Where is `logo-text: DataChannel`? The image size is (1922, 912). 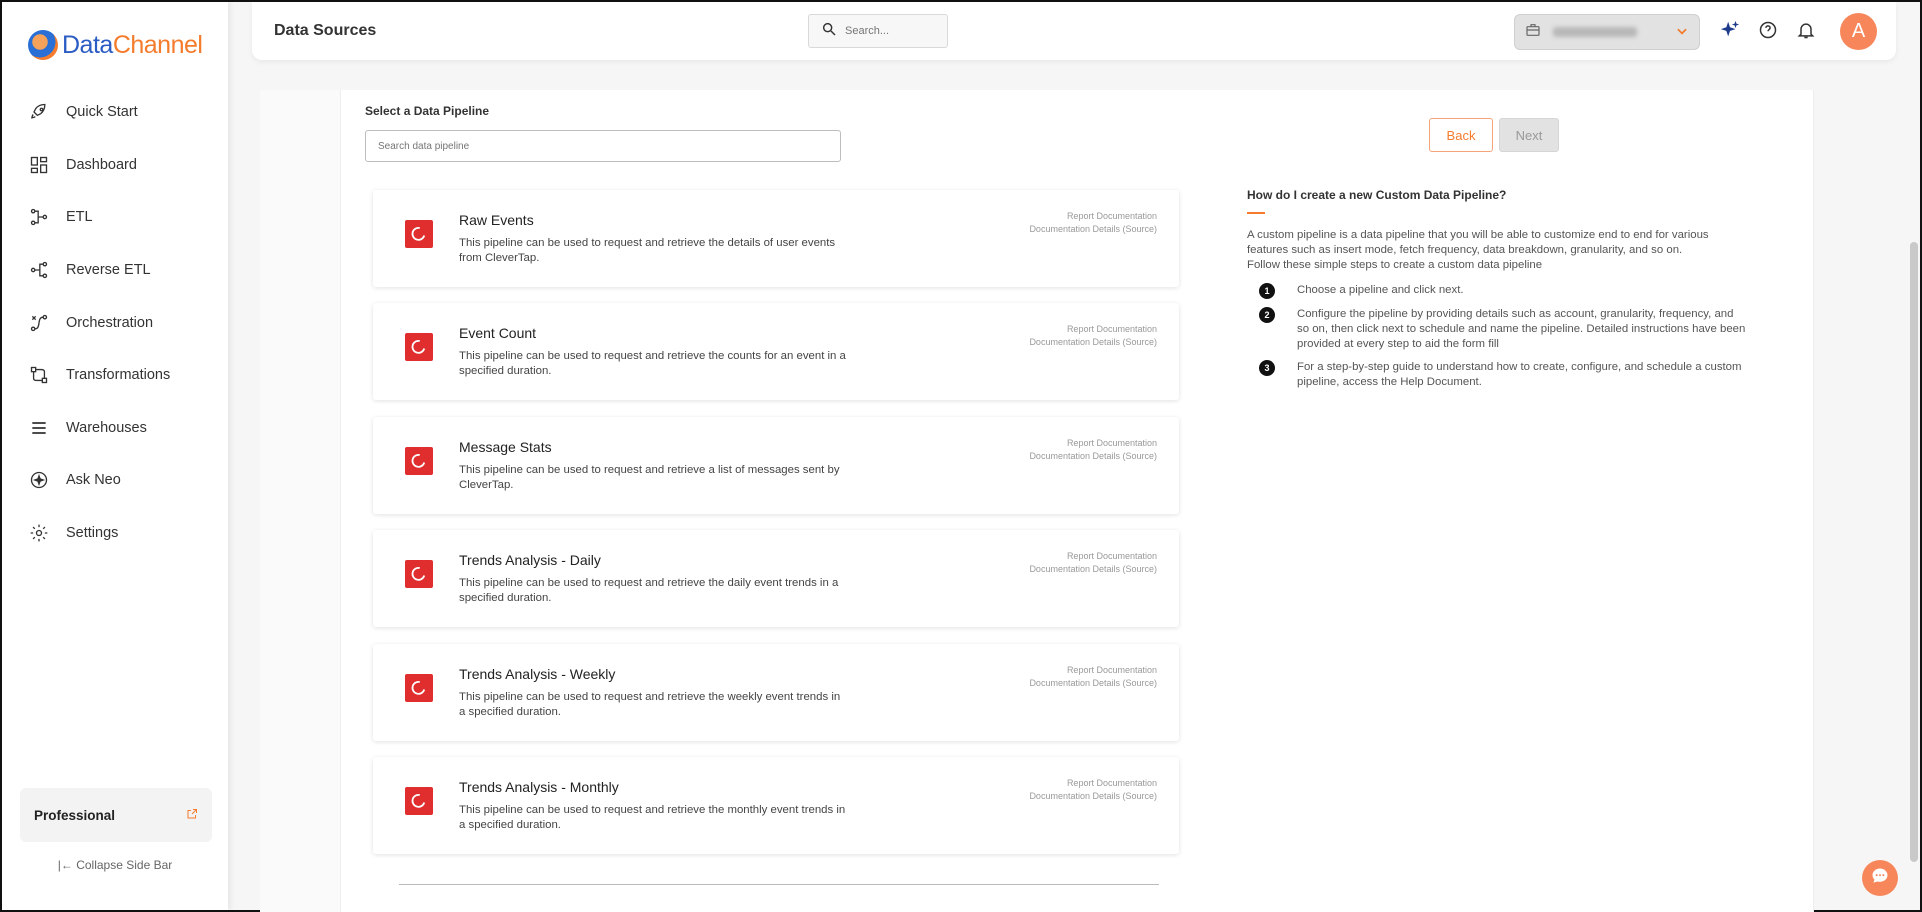 logo-text: DataChannel is located at coordinates (132, 44).